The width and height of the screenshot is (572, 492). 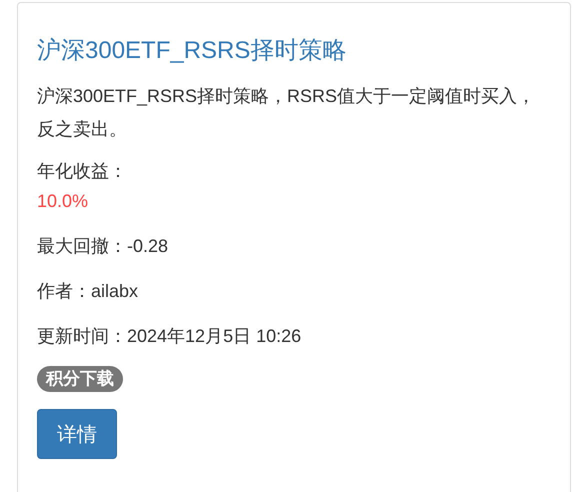 I want to click on download-badge: 积分下载, so click(x=80, y=379).